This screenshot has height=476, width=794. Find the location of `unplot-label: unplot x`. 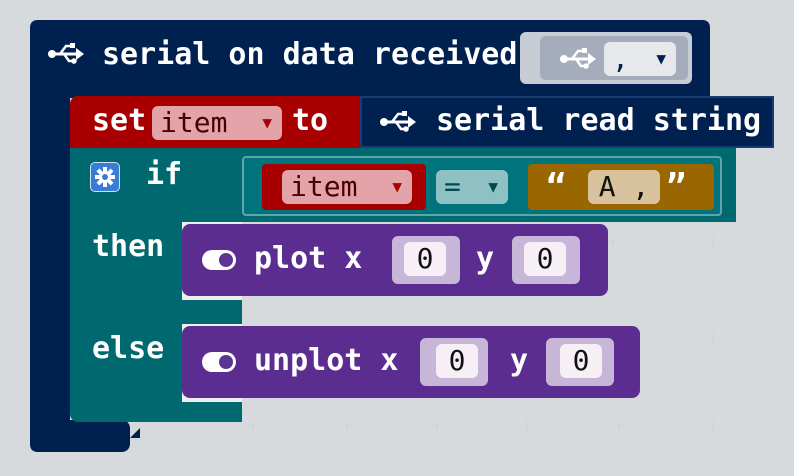

unplot-label: unplot x is located at coordinates (326, 360).